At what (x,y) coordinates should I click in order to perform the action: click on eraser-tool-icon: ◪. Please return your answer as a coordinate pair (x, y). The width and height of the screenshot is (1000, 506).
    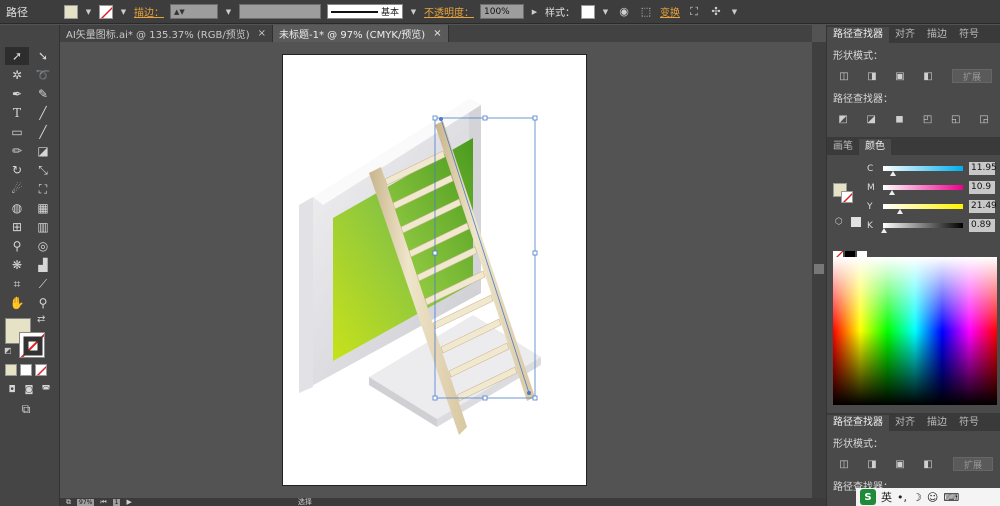
    Looking at the image, I should click on (43, 151).